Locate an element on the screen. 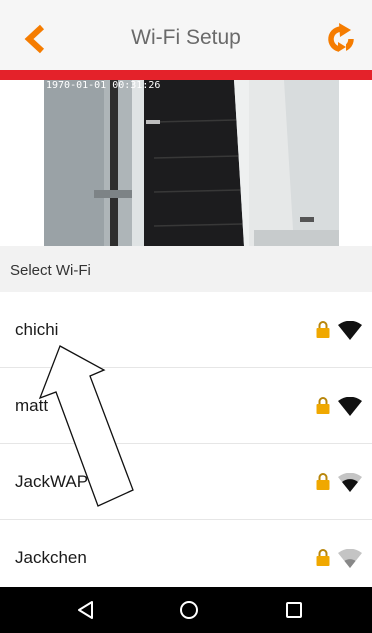 This screenshot has height=633, width=372. wifi-network-row-jackchen: Jackchen is located at coordinates (186, 557).